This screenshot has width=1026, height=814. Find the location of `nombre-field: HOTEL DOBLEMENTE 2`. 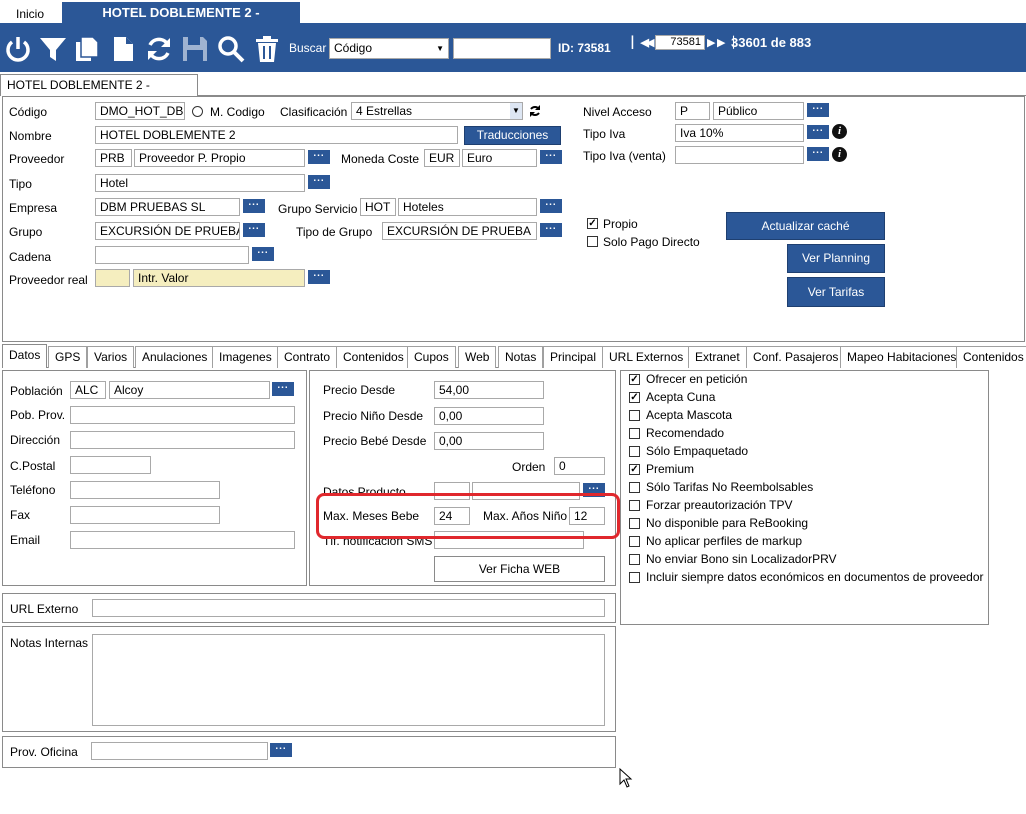

nombre-field: HOTEL DOBLEMENTE 2 is located at coordinates (276, 135).